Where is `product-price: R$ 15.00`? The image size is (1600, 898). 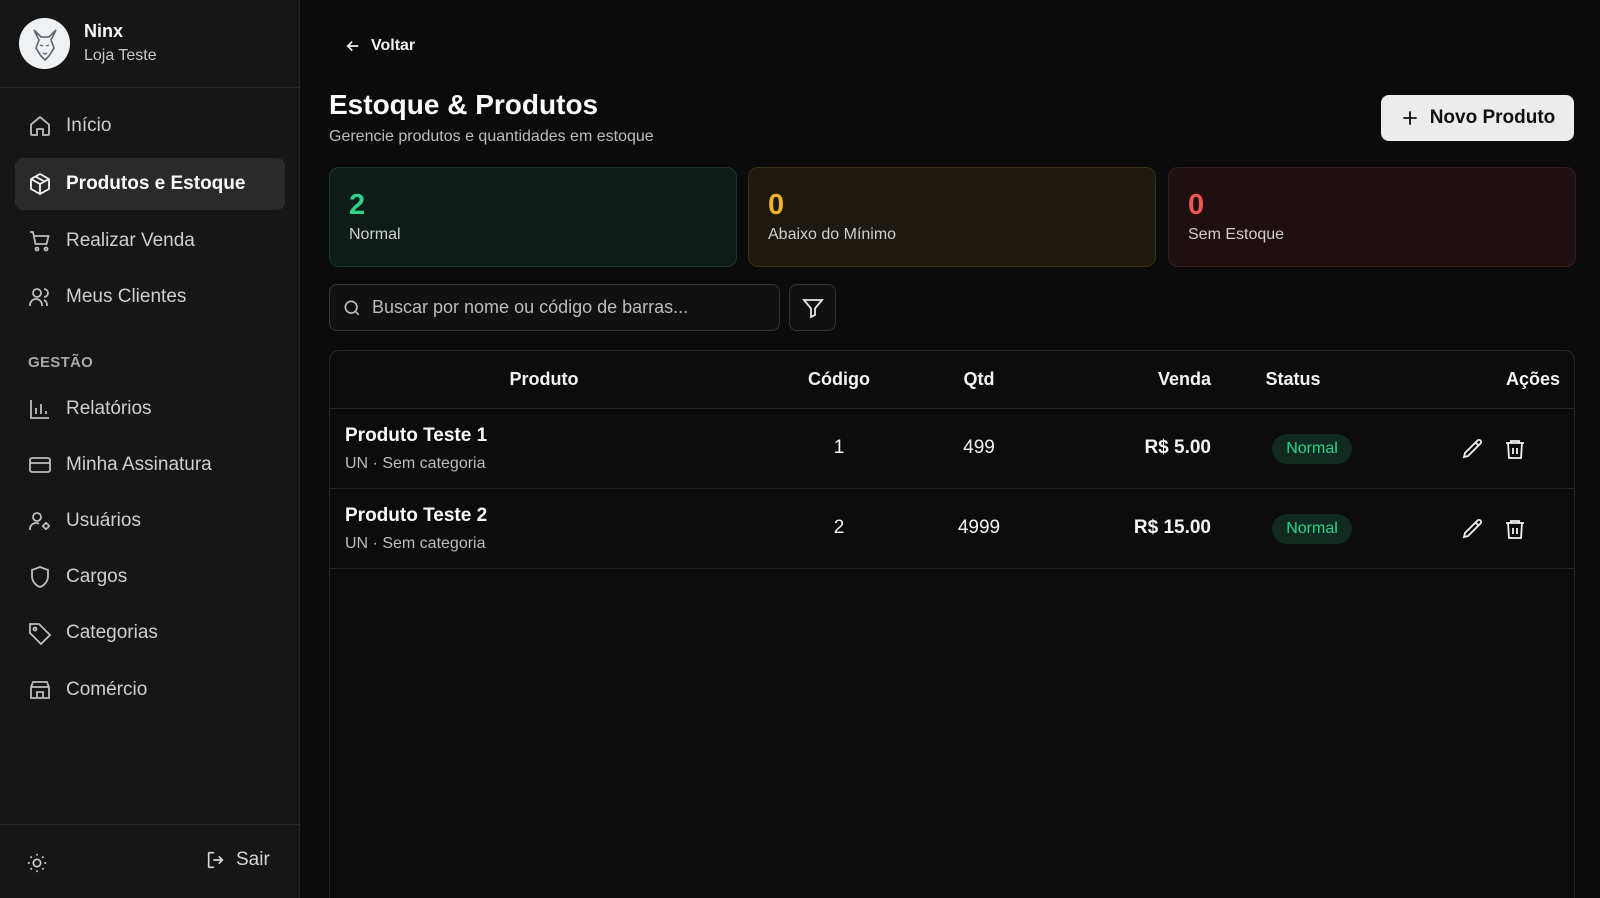 product-price: R$ 15.00 is located at coordinates (1172, 527).